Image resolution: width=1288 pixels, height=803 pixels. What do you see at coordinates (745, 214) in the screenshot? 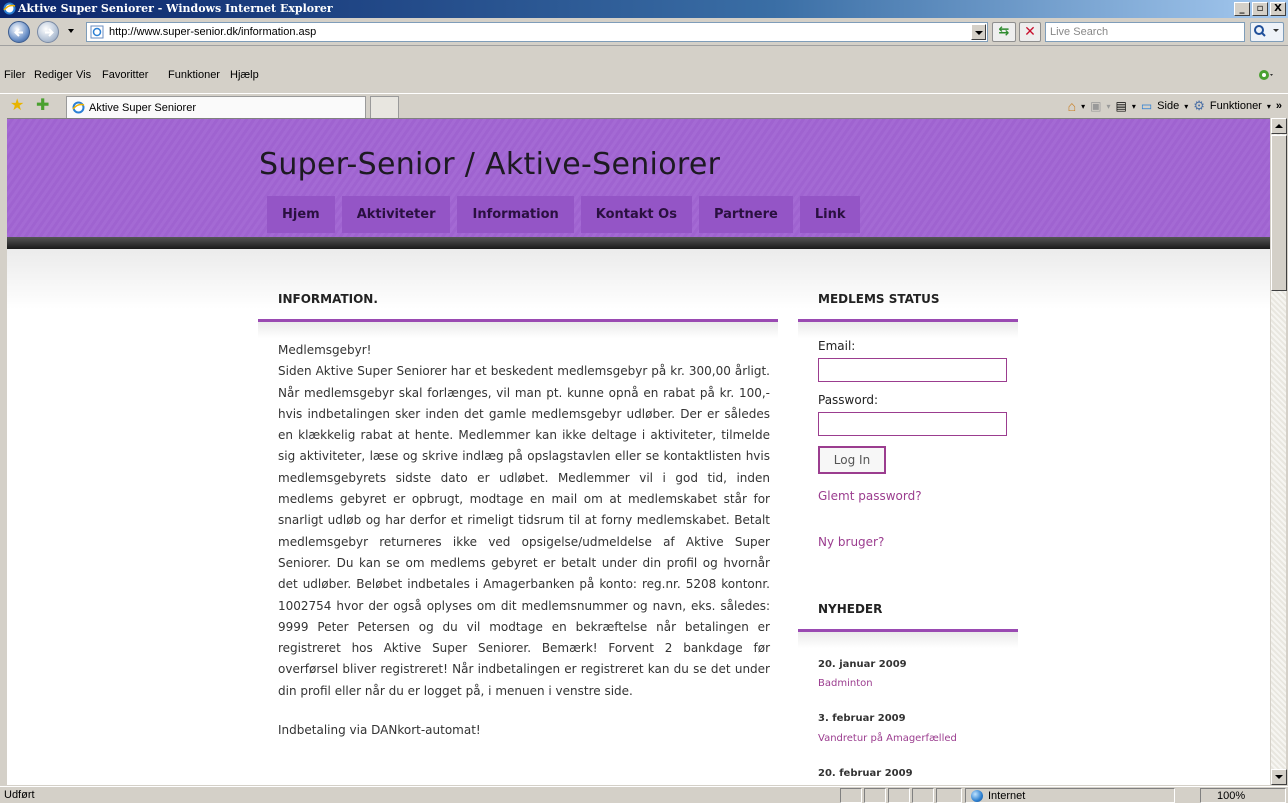
I see `nav-partners: Partnere` at bounding box center [745, 214].